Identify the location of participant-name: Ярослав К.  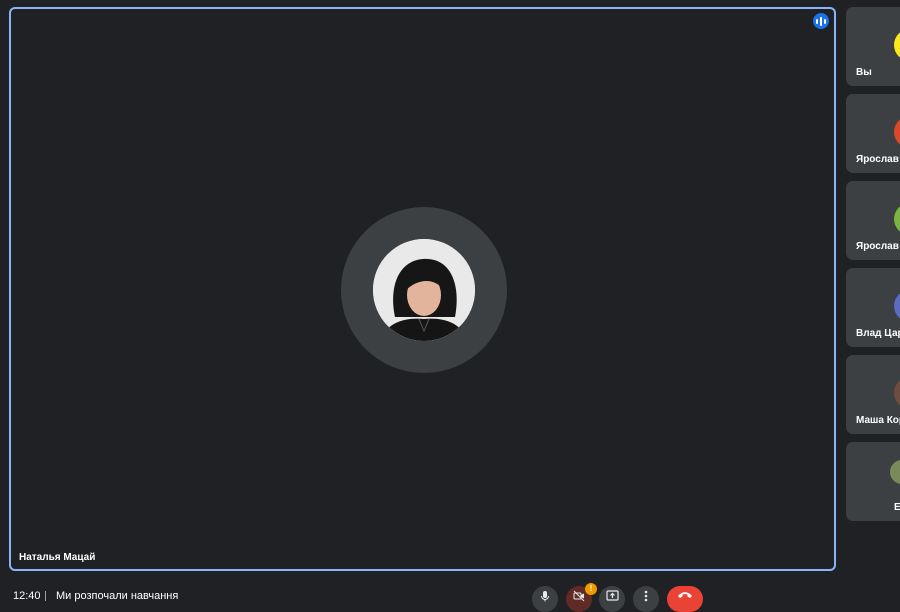
(878, 246).